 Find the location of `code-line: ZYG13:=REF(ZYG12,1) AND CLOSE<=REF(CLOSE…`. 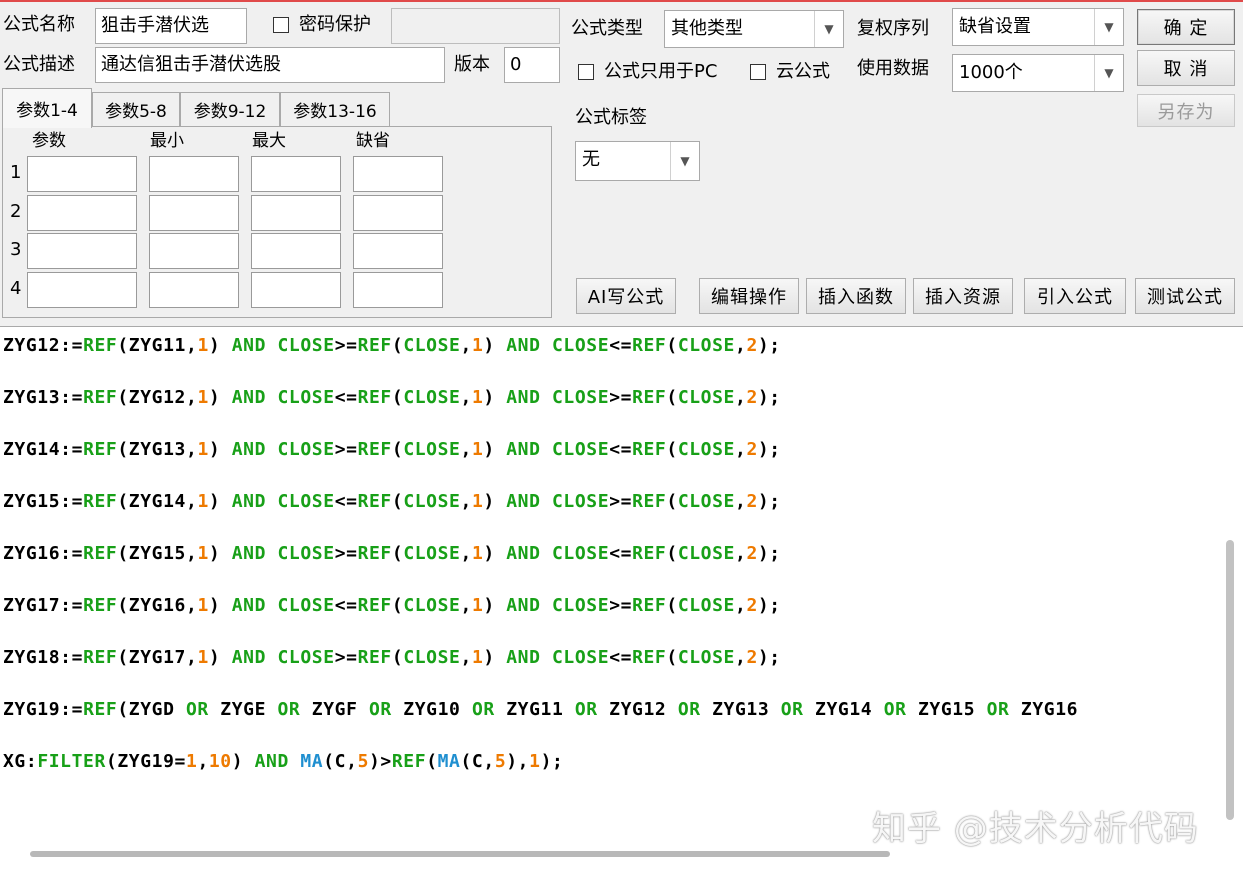

code-line: ZYG13:=REF(ZYG12,1) AND CLOSE<=REF(CLOSE… is located at coordinates (392, 397).